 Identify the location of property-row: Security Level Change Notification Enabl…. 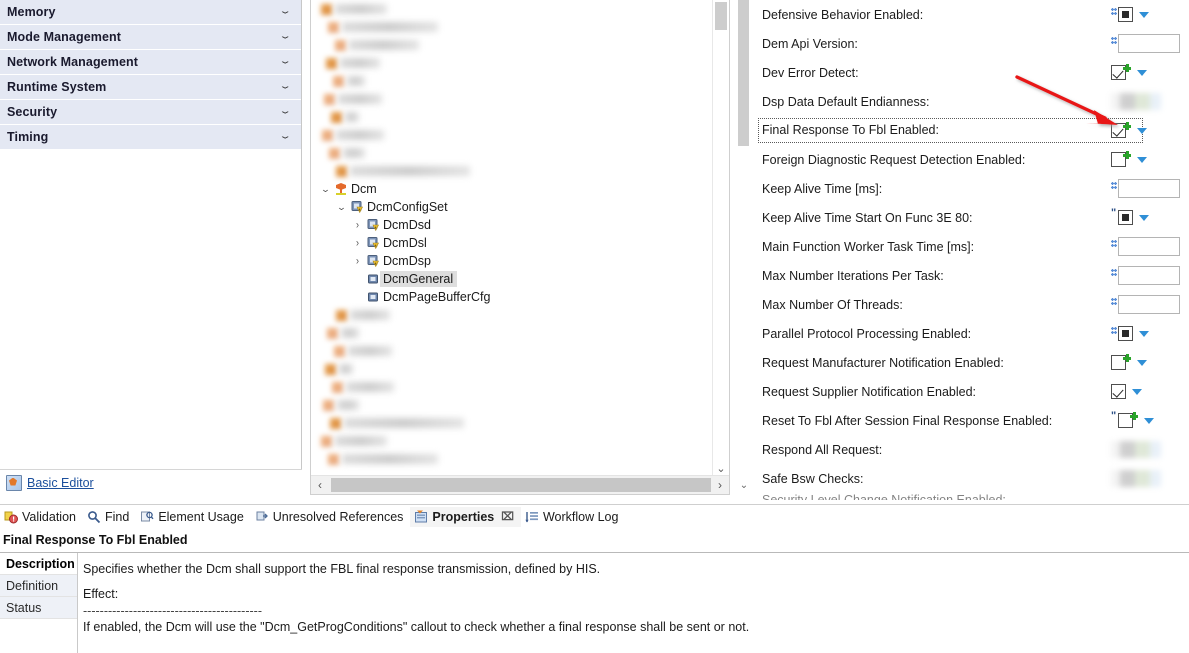
(969, 496).